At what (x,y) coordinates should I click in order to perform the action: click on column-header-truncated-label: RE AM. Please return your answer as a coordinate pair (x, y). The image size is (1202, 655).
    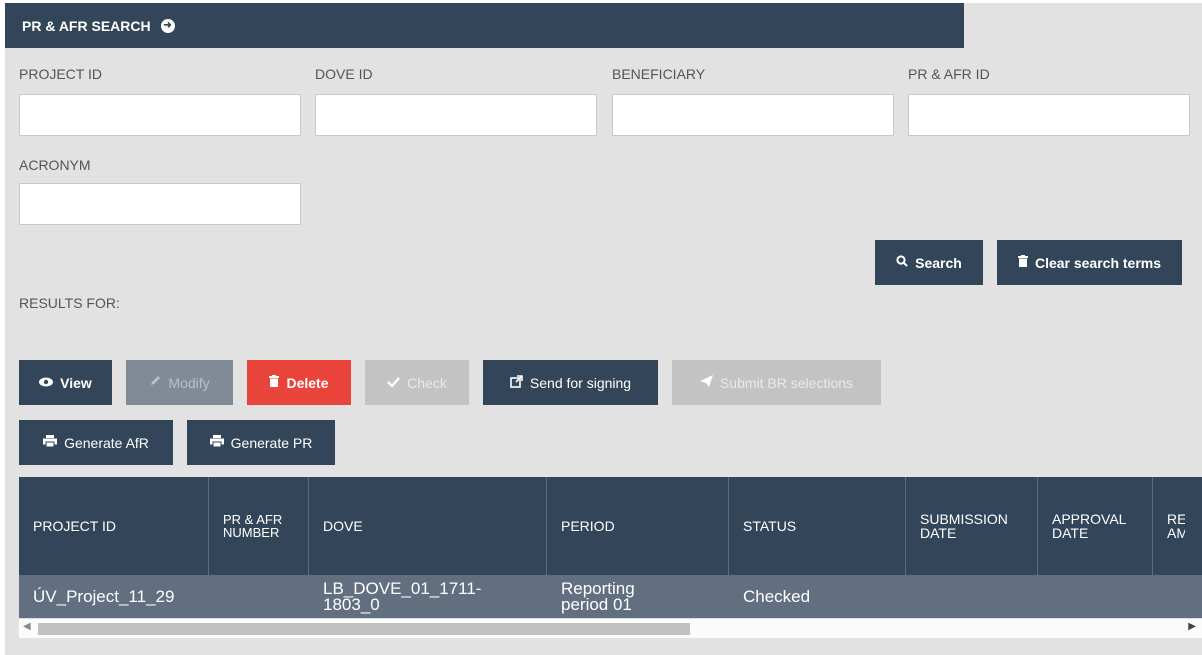
    Looking at the image, I should click on (1176, 526).